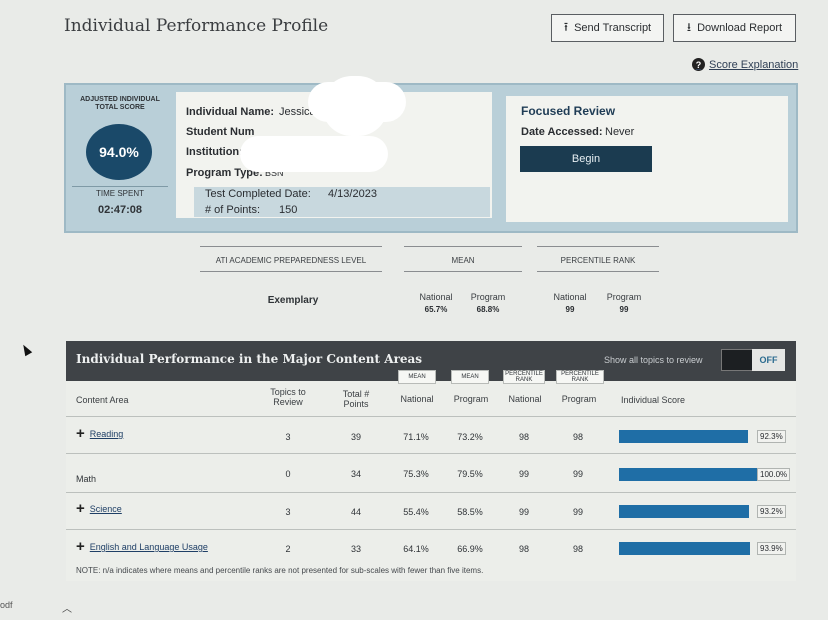 This screenshot has height=620, width=828. What do you see at coordinates (416, 437) in the screenshot?
I see `mean-national-cell: 71.1%` at bounding box center [416, 437].